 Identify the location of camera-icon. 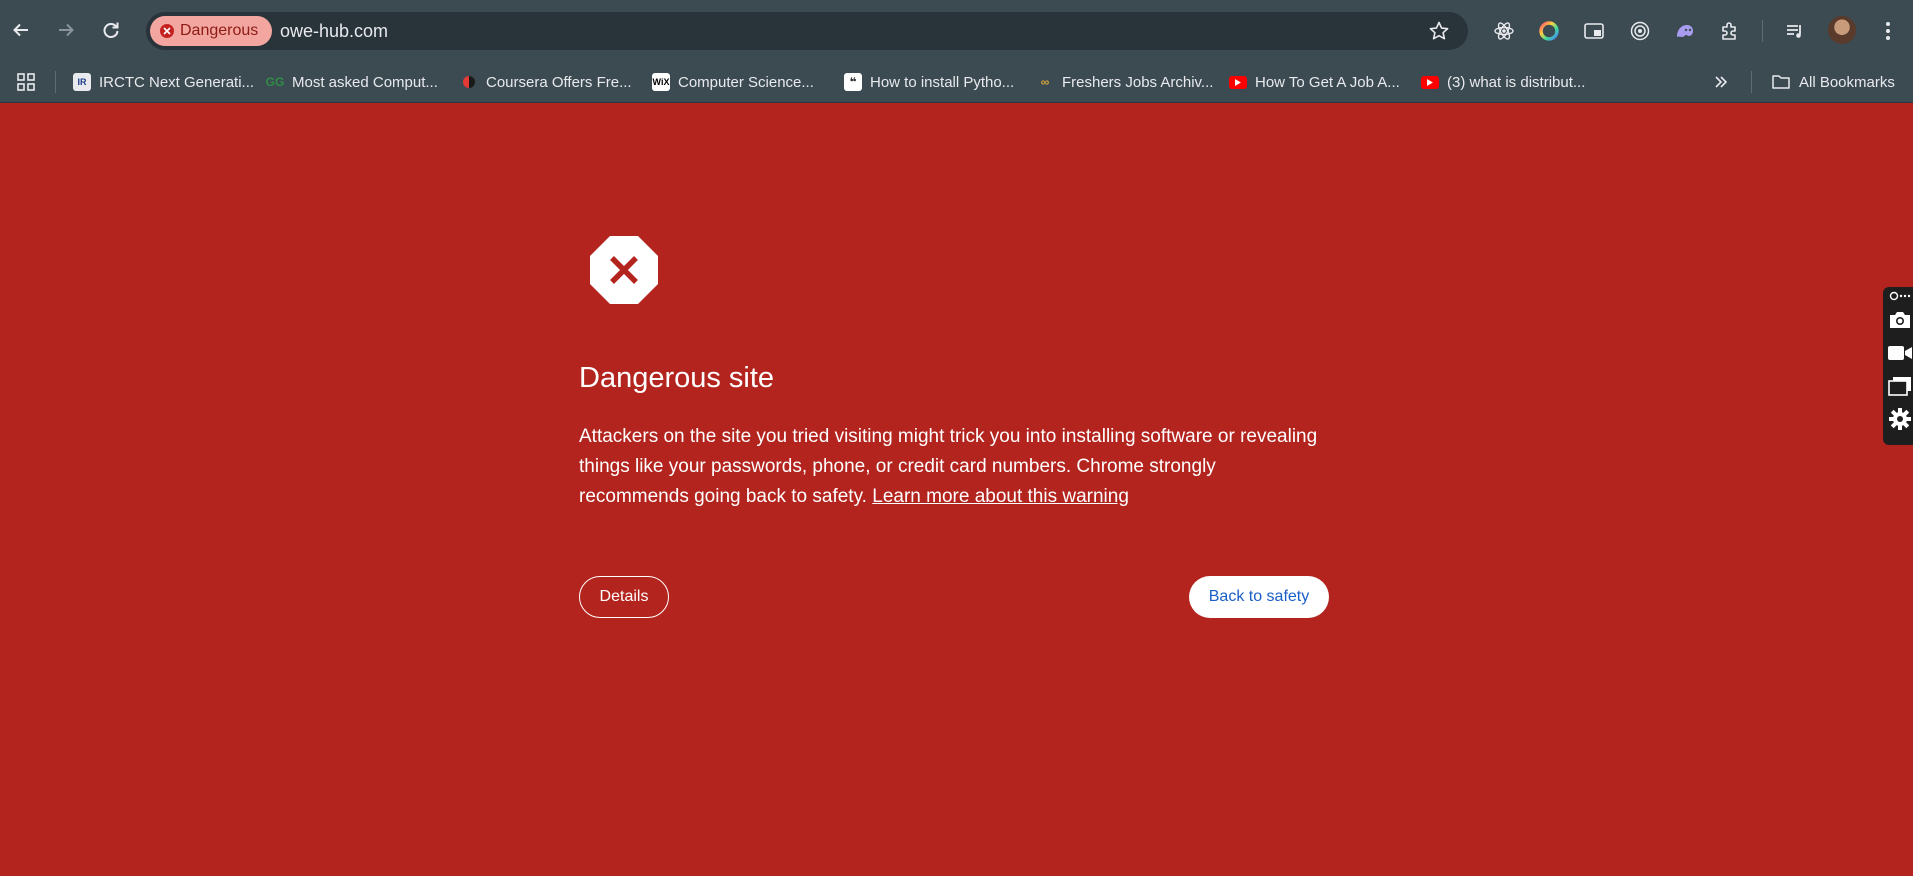
(1899, 320).